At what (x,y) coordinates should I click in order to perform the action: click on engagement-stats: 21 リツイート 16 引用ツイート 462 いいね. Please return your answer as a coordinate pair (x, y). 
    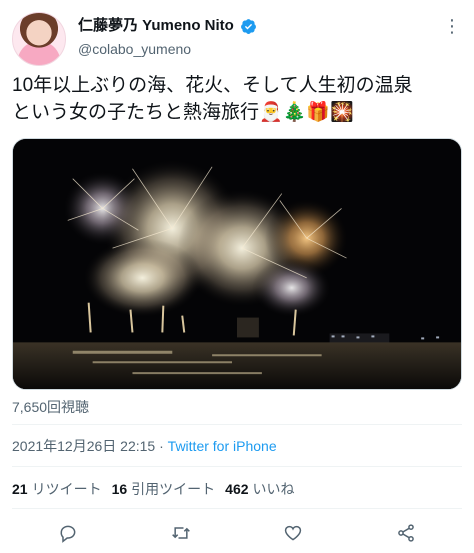
    Looking at the image, I should click on (153, 489).